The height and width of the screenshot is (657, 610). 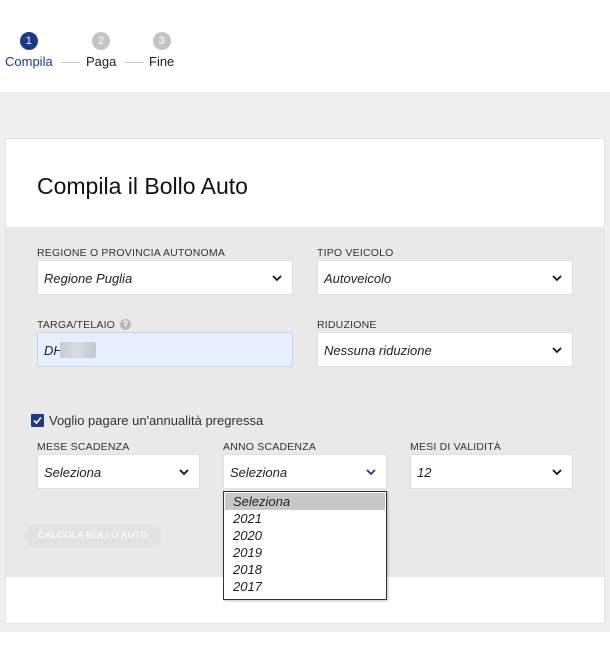 What do you see at coordinates (305, 471) in the screenshot?
I see `anno-scadenza-select: Seleziona` at bounding box center [305, 471].